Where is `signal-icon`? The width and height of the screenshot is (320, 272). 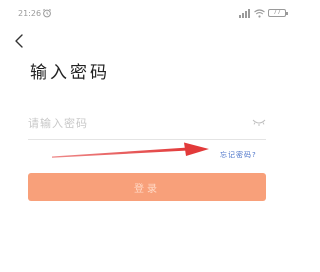 signal-icon is located at coordinates (244, 13).